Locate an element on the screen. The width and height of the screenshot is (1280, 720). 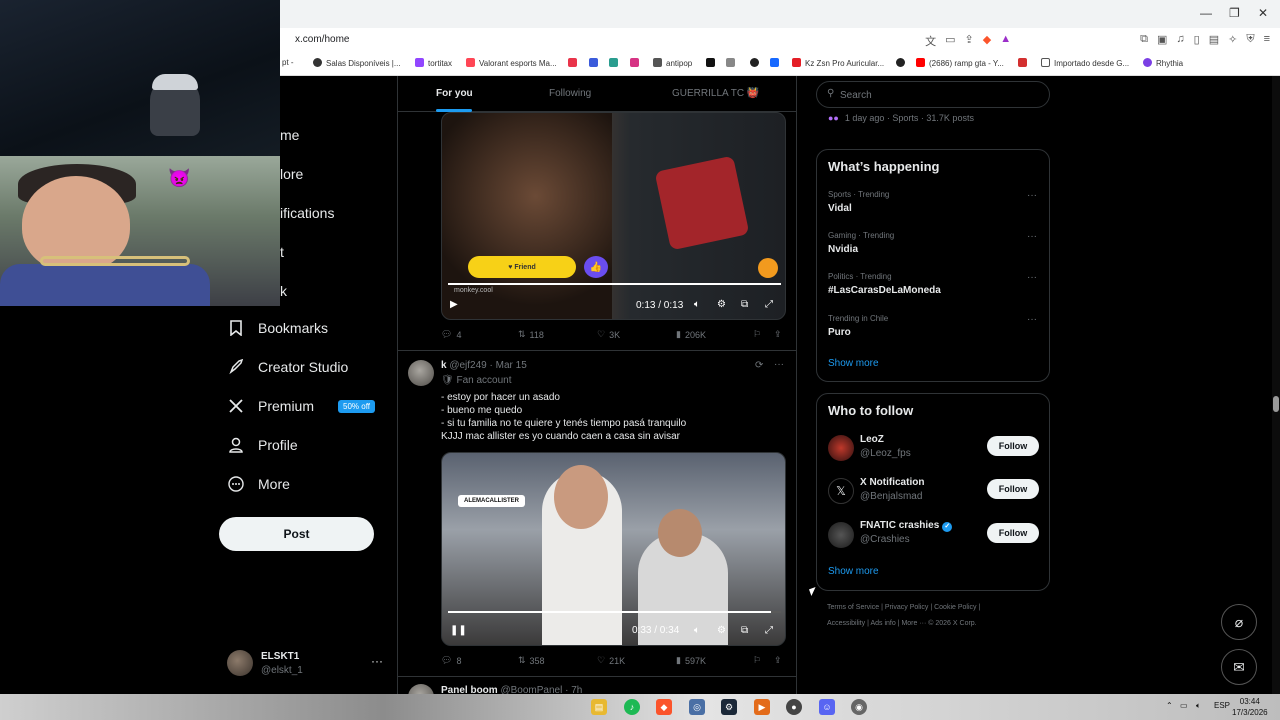
tab-following: Following is located at coordinates (570, 93).